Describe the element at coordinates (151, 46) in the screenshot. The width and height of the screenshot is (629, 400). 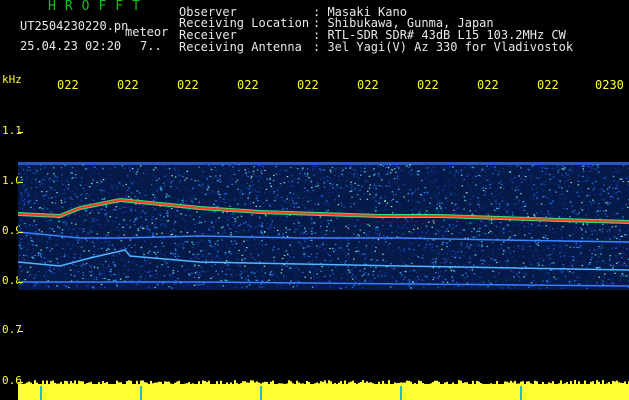
I see `event-counter: 7..` at that location.